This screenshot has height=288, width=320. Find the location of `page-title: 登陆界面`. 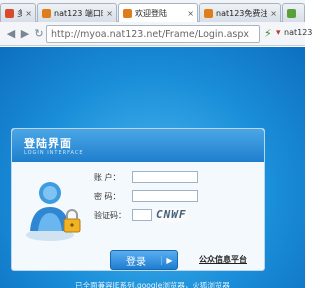

page-title: 登陆界面 is located at coordinates (48, 143).